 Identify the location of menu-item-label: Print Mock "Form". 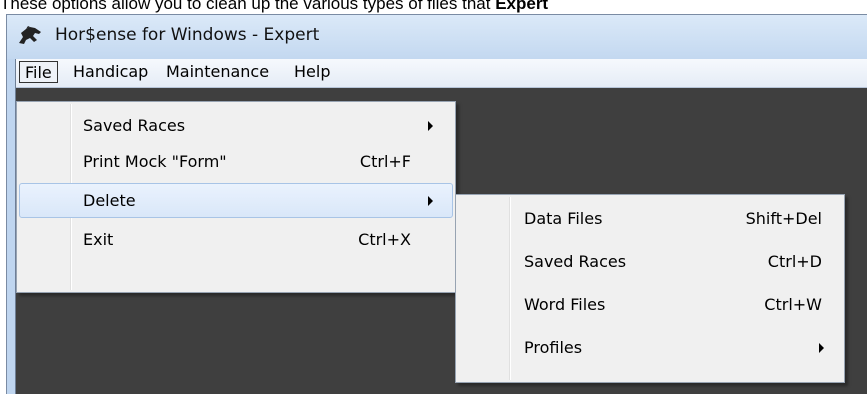
(155, 161).